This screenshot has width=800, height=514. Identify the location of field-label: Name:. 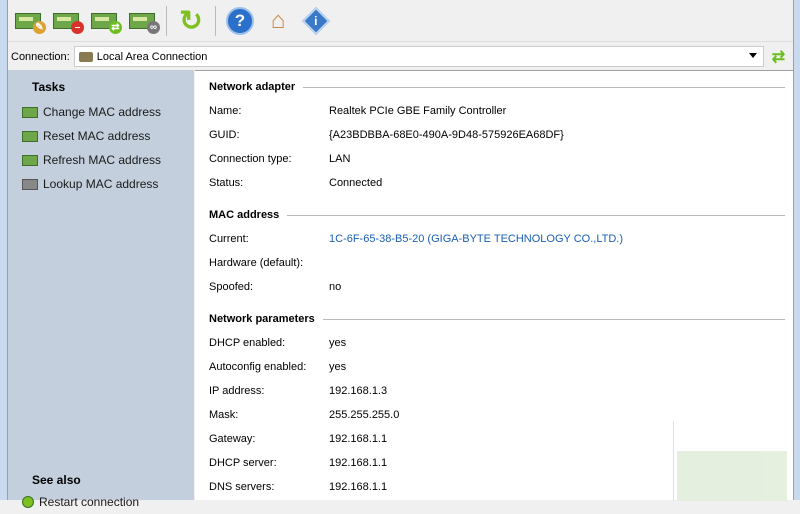
(225, 111).